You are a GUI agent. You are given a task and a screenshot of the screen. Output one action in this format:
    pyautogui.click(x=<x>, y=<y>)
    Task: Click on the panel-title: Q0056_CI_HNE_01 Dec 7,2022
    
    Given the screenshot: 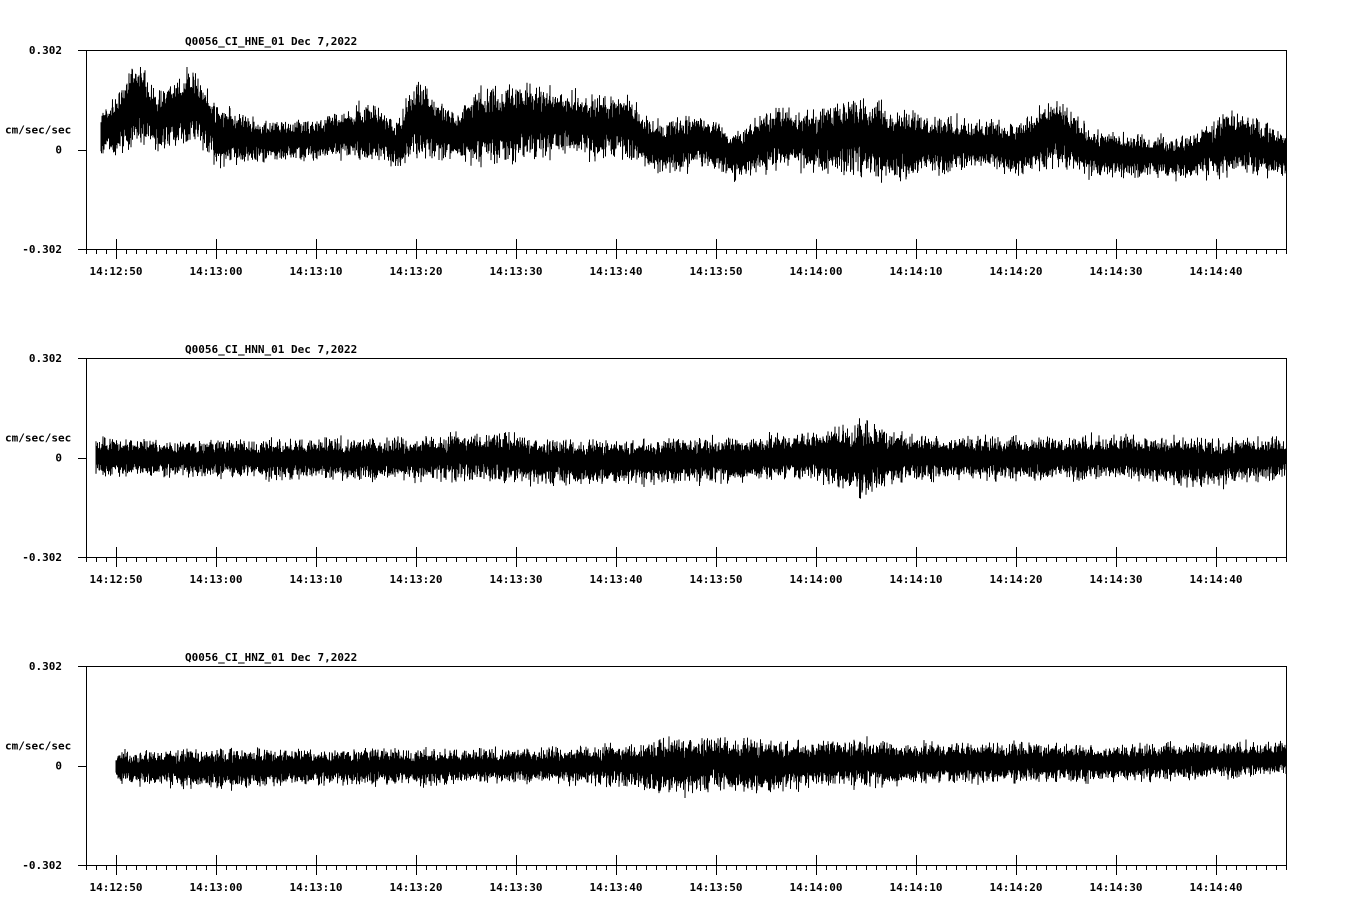 What is the action you would take?
    pyautogui.click(x=271, y=41)
    